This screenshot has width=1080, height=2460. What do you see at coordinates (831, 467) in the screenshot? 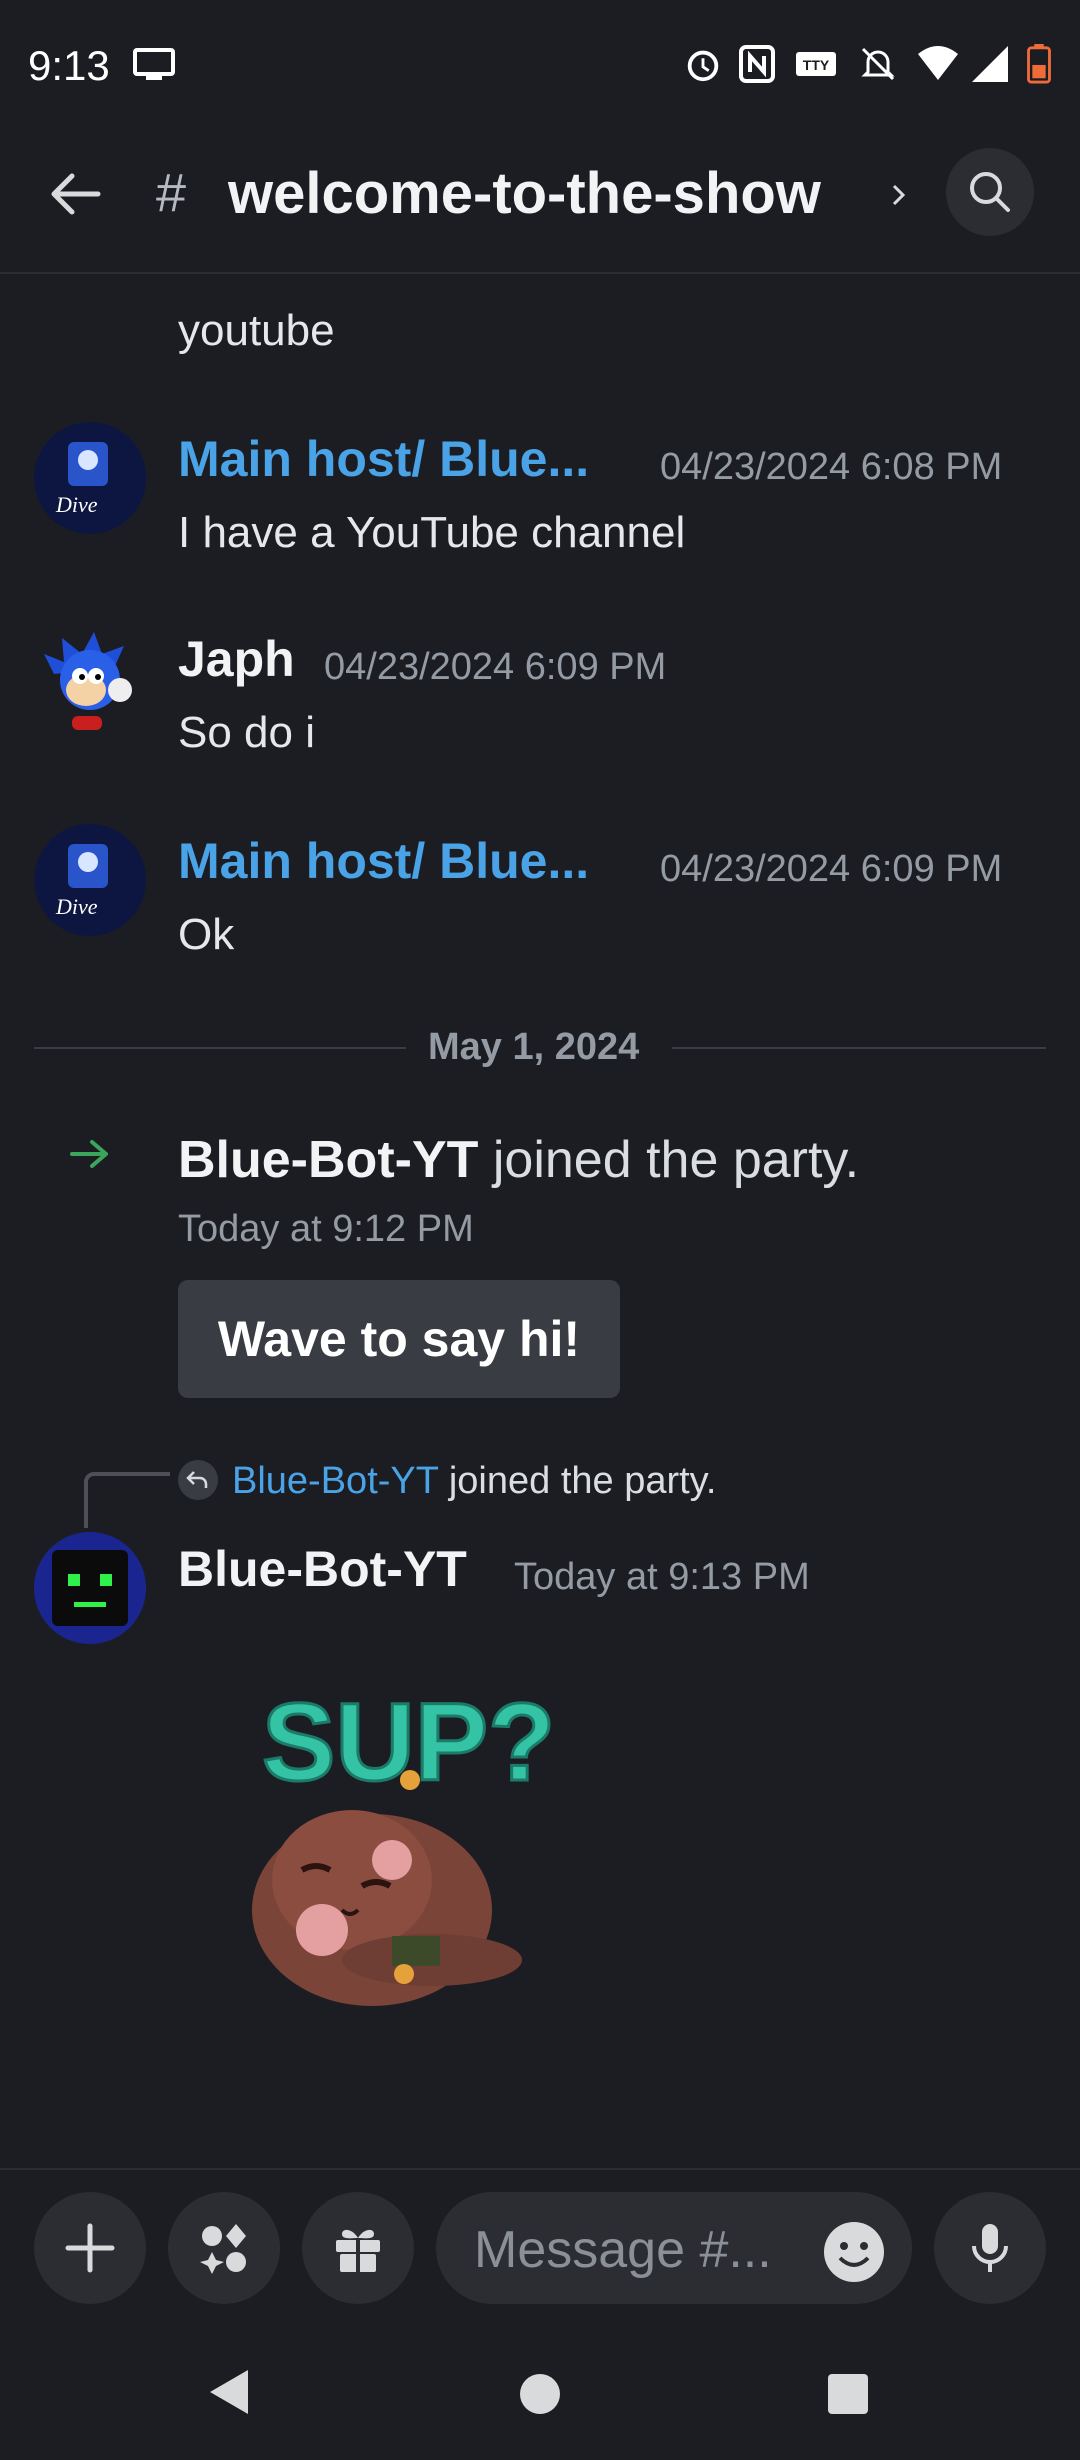
I see `message-timestamp: 04/23/2024 6:08 PM` at bounding box center [831, 467].